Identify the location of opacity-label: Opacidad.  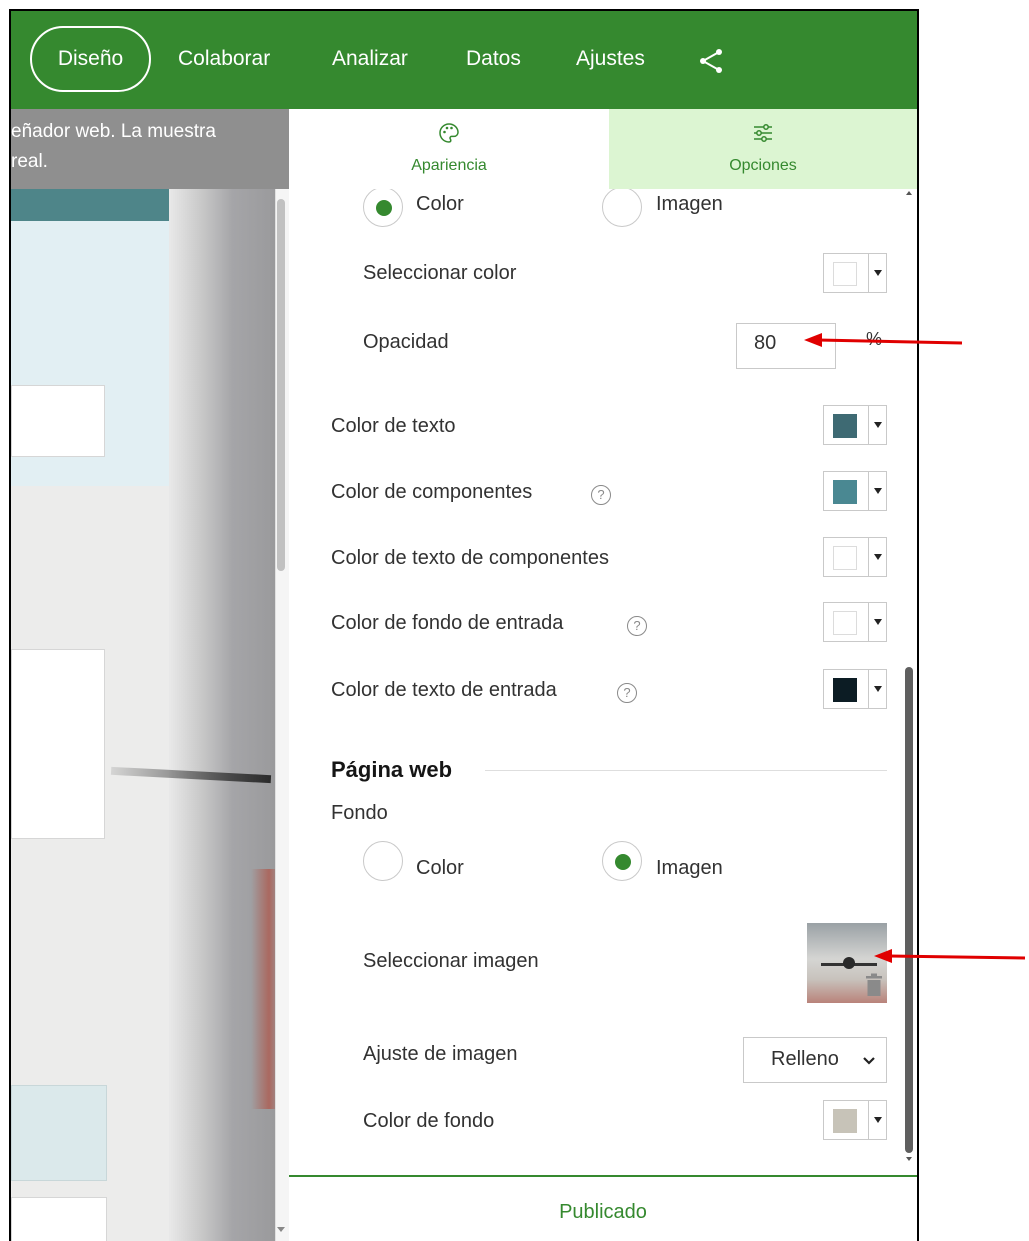
(406, 342).